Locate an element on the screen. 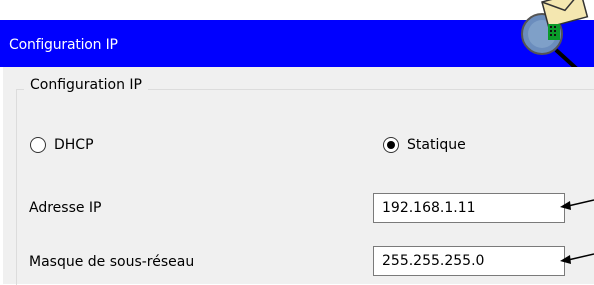 The image size is (594, 285). static-radio-option: Statique is located at coordinates (424, 145).